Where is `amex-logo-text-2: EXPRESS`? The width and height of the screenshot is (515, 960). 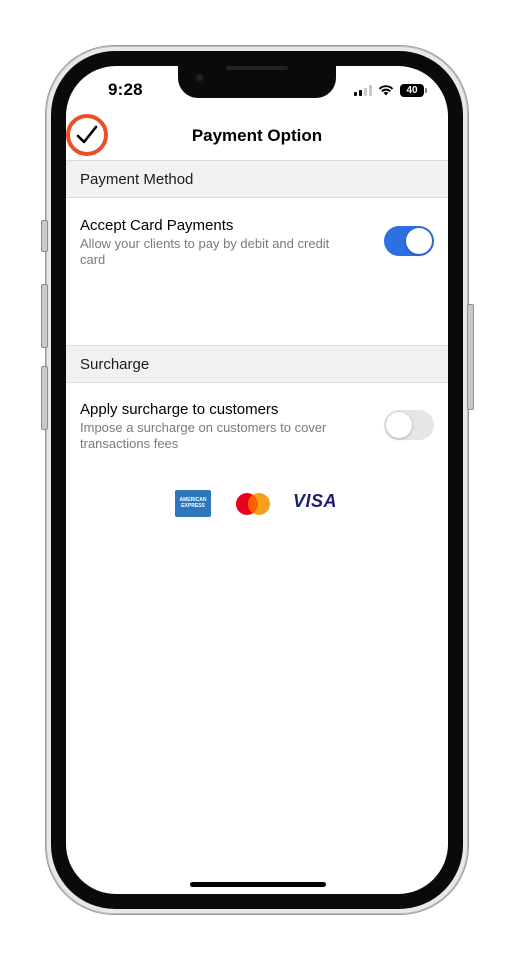
amex-logo-text-2: EXPRESS is located at coordinates (193, 506).